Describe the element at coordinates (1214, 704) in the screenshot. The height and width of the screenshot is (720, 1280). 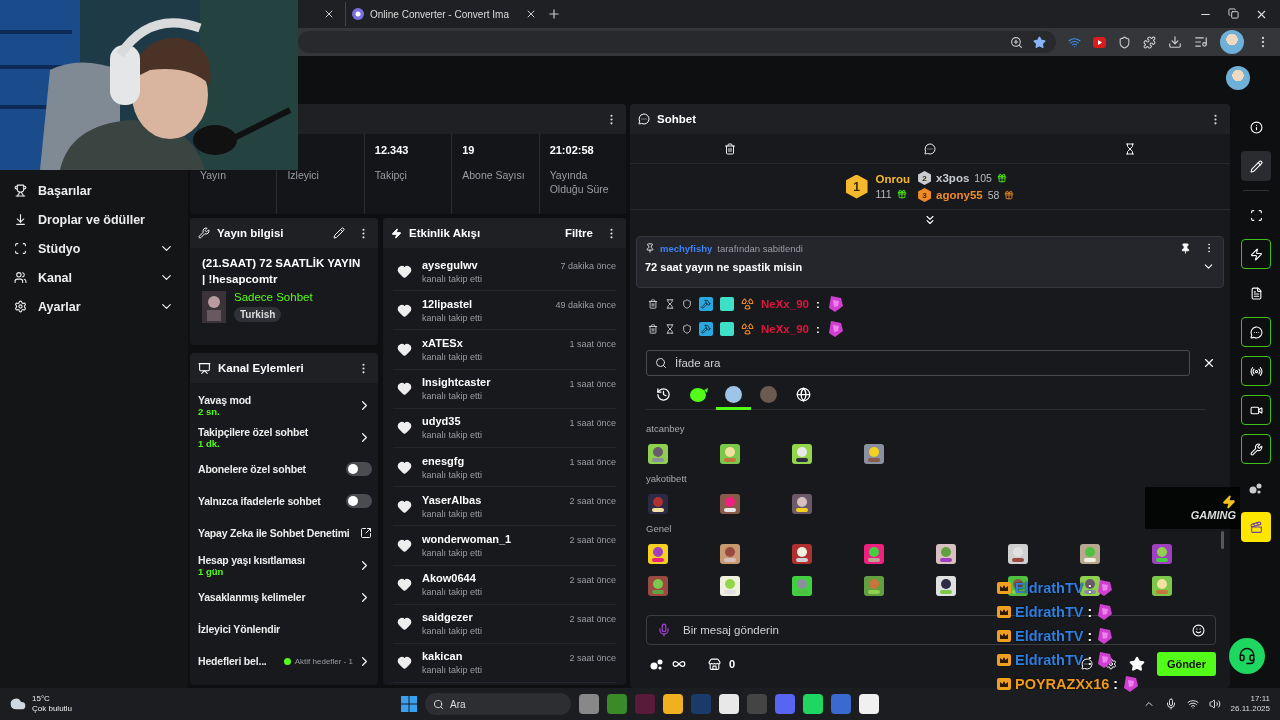
I see `volume-icon` at that location.